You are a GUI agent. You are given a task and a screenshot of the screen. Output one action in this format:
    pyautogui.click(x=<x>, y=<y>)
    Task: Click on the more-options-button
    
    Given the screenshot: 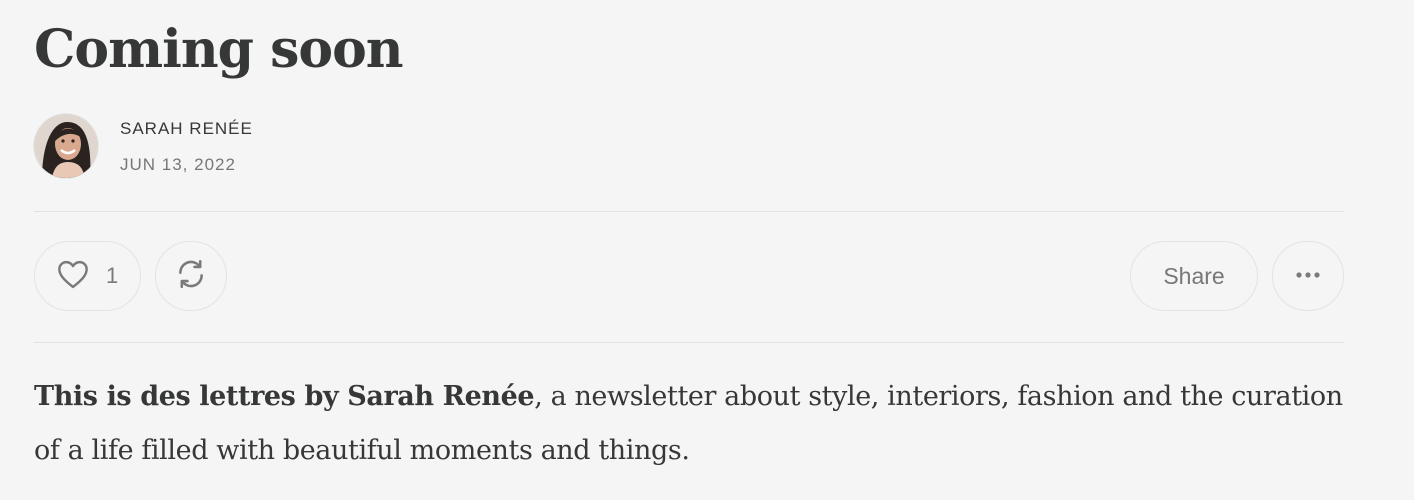 What is the action you would take?
    pyautogui.click(x=1308, y=276)
    